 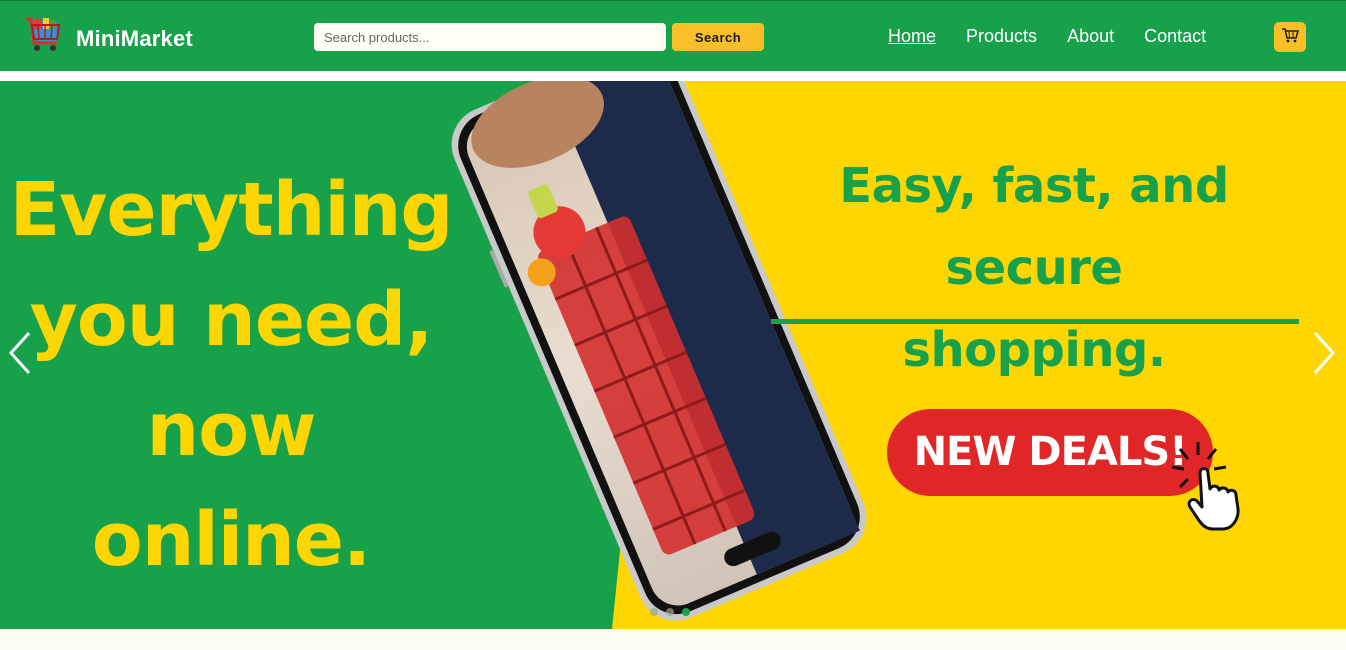 What do you see at coordinates (490, 37) in the screenshot?
I see `search-input` at bounding box center [490, 37].